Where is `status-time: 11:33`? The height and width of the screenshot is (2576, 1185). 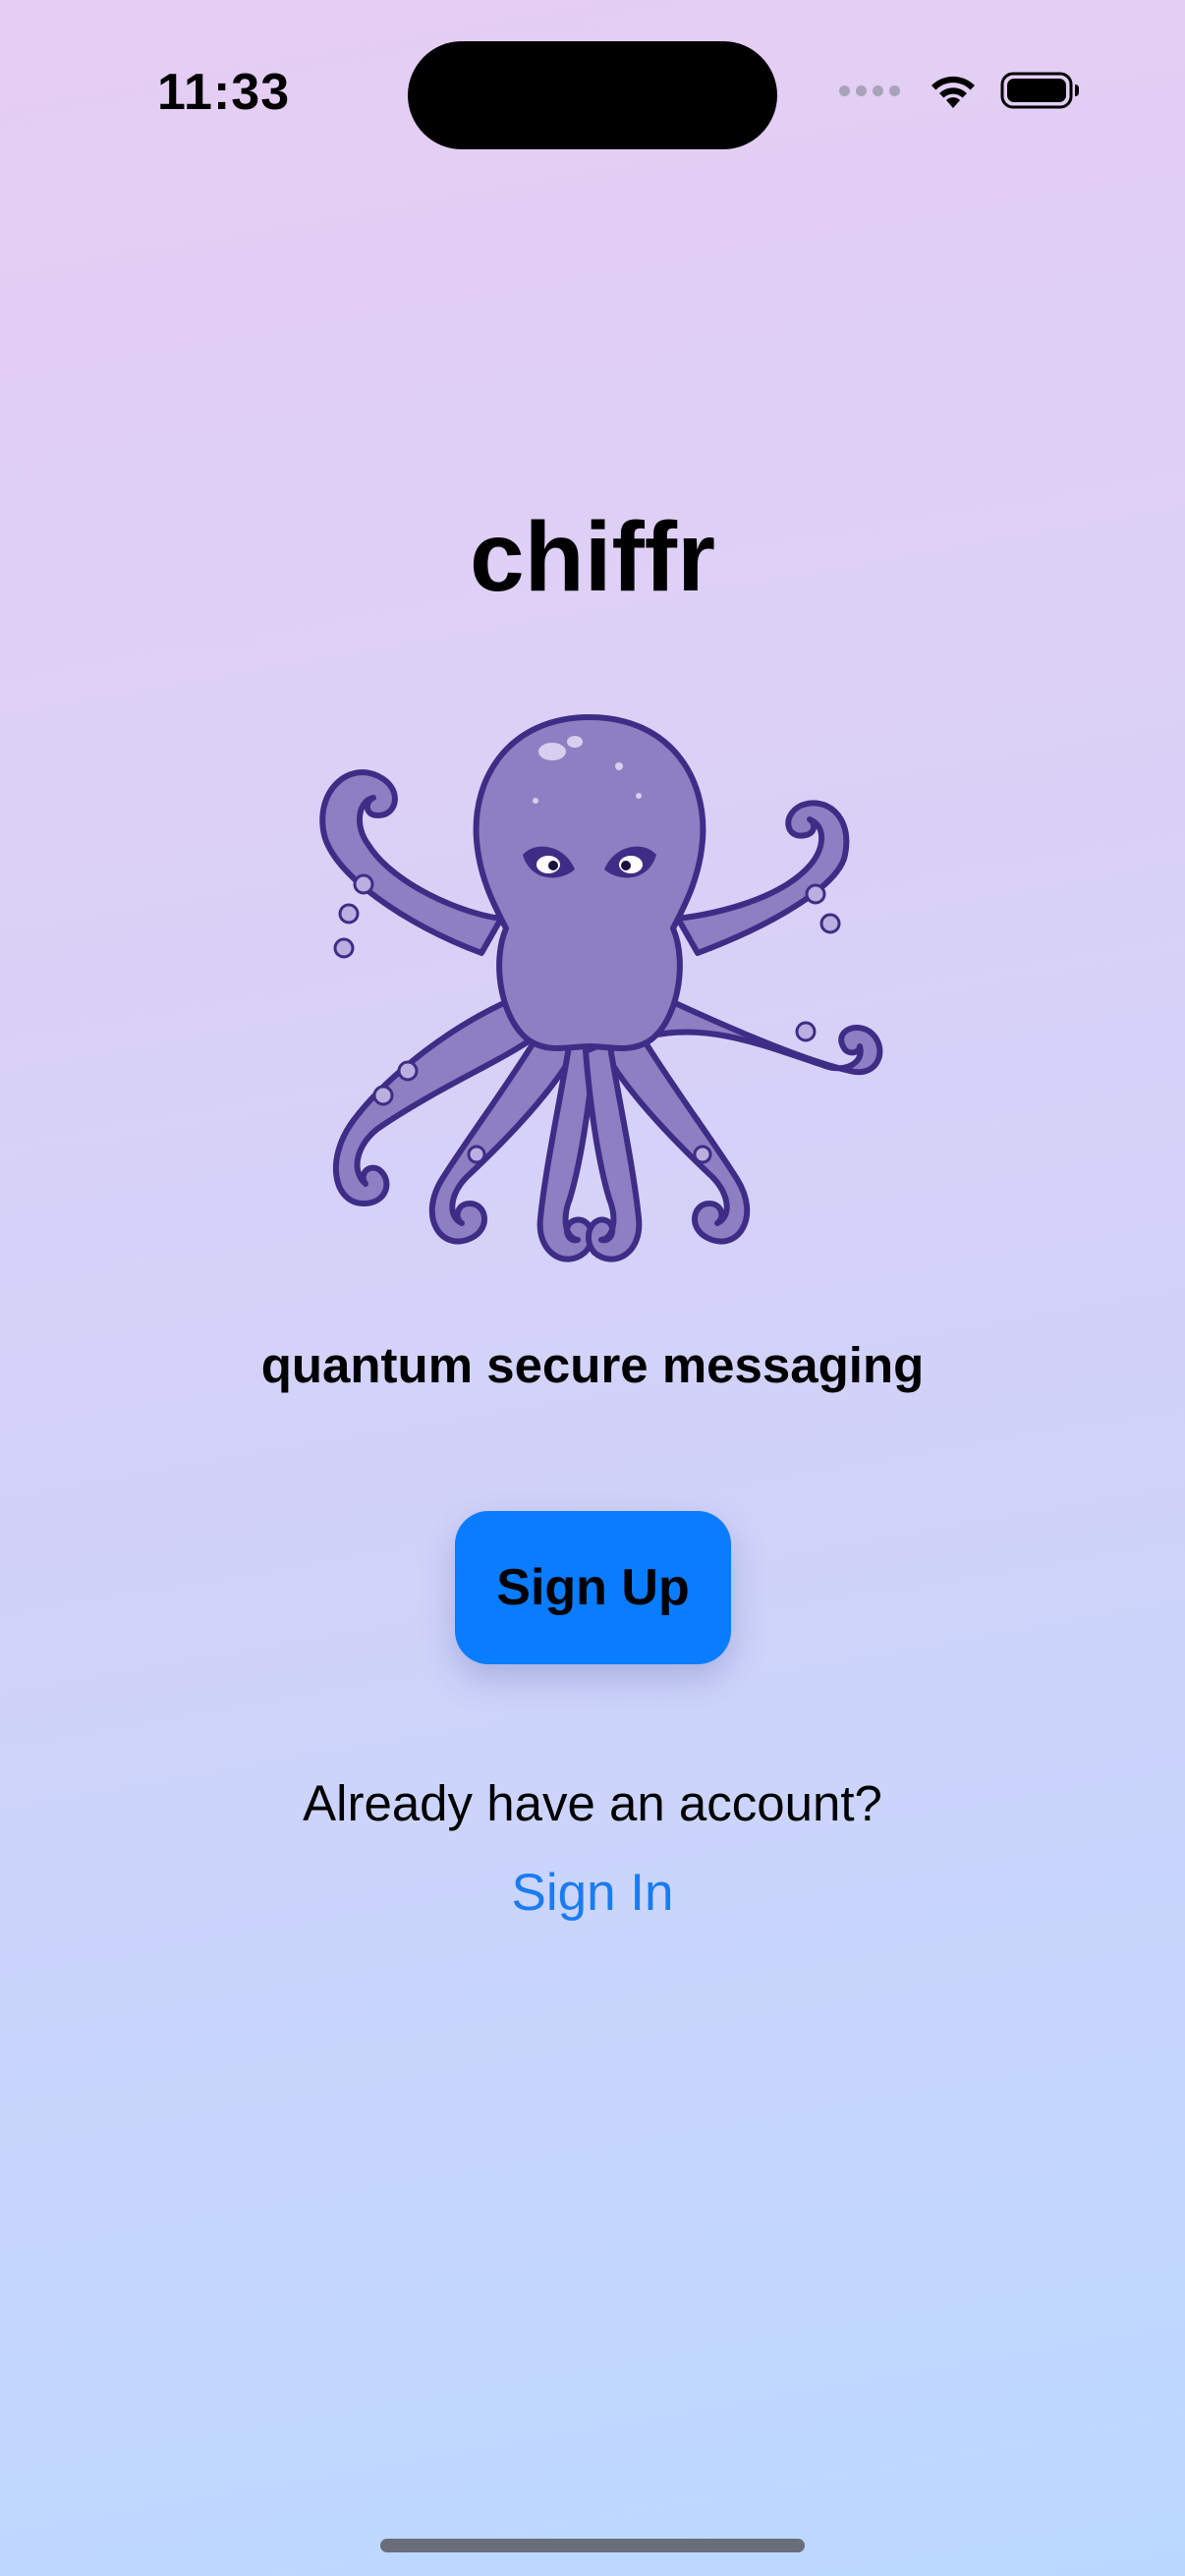
status-time: 11:33 is located at coordinates (224, 92).